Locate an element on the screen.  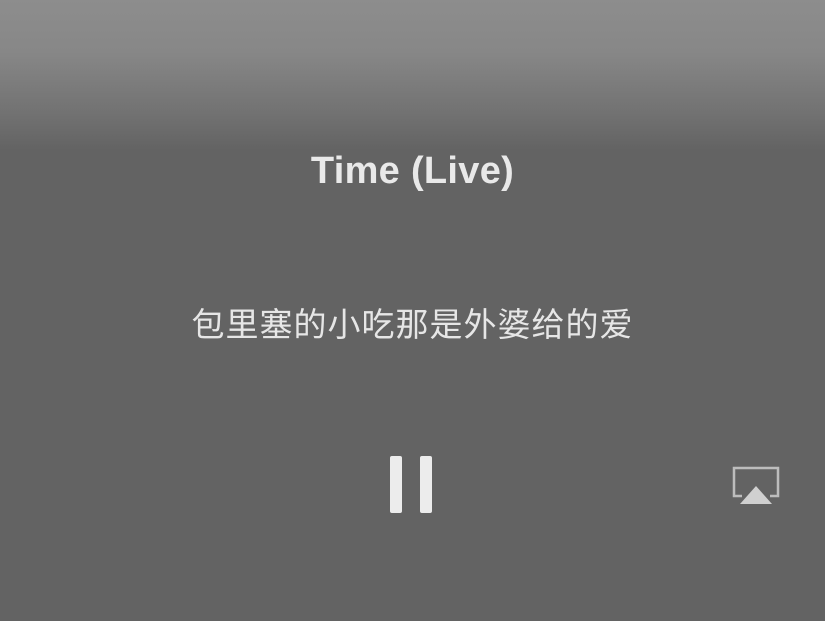
song-title: Time (Live) is located at coordinates (412, 171).